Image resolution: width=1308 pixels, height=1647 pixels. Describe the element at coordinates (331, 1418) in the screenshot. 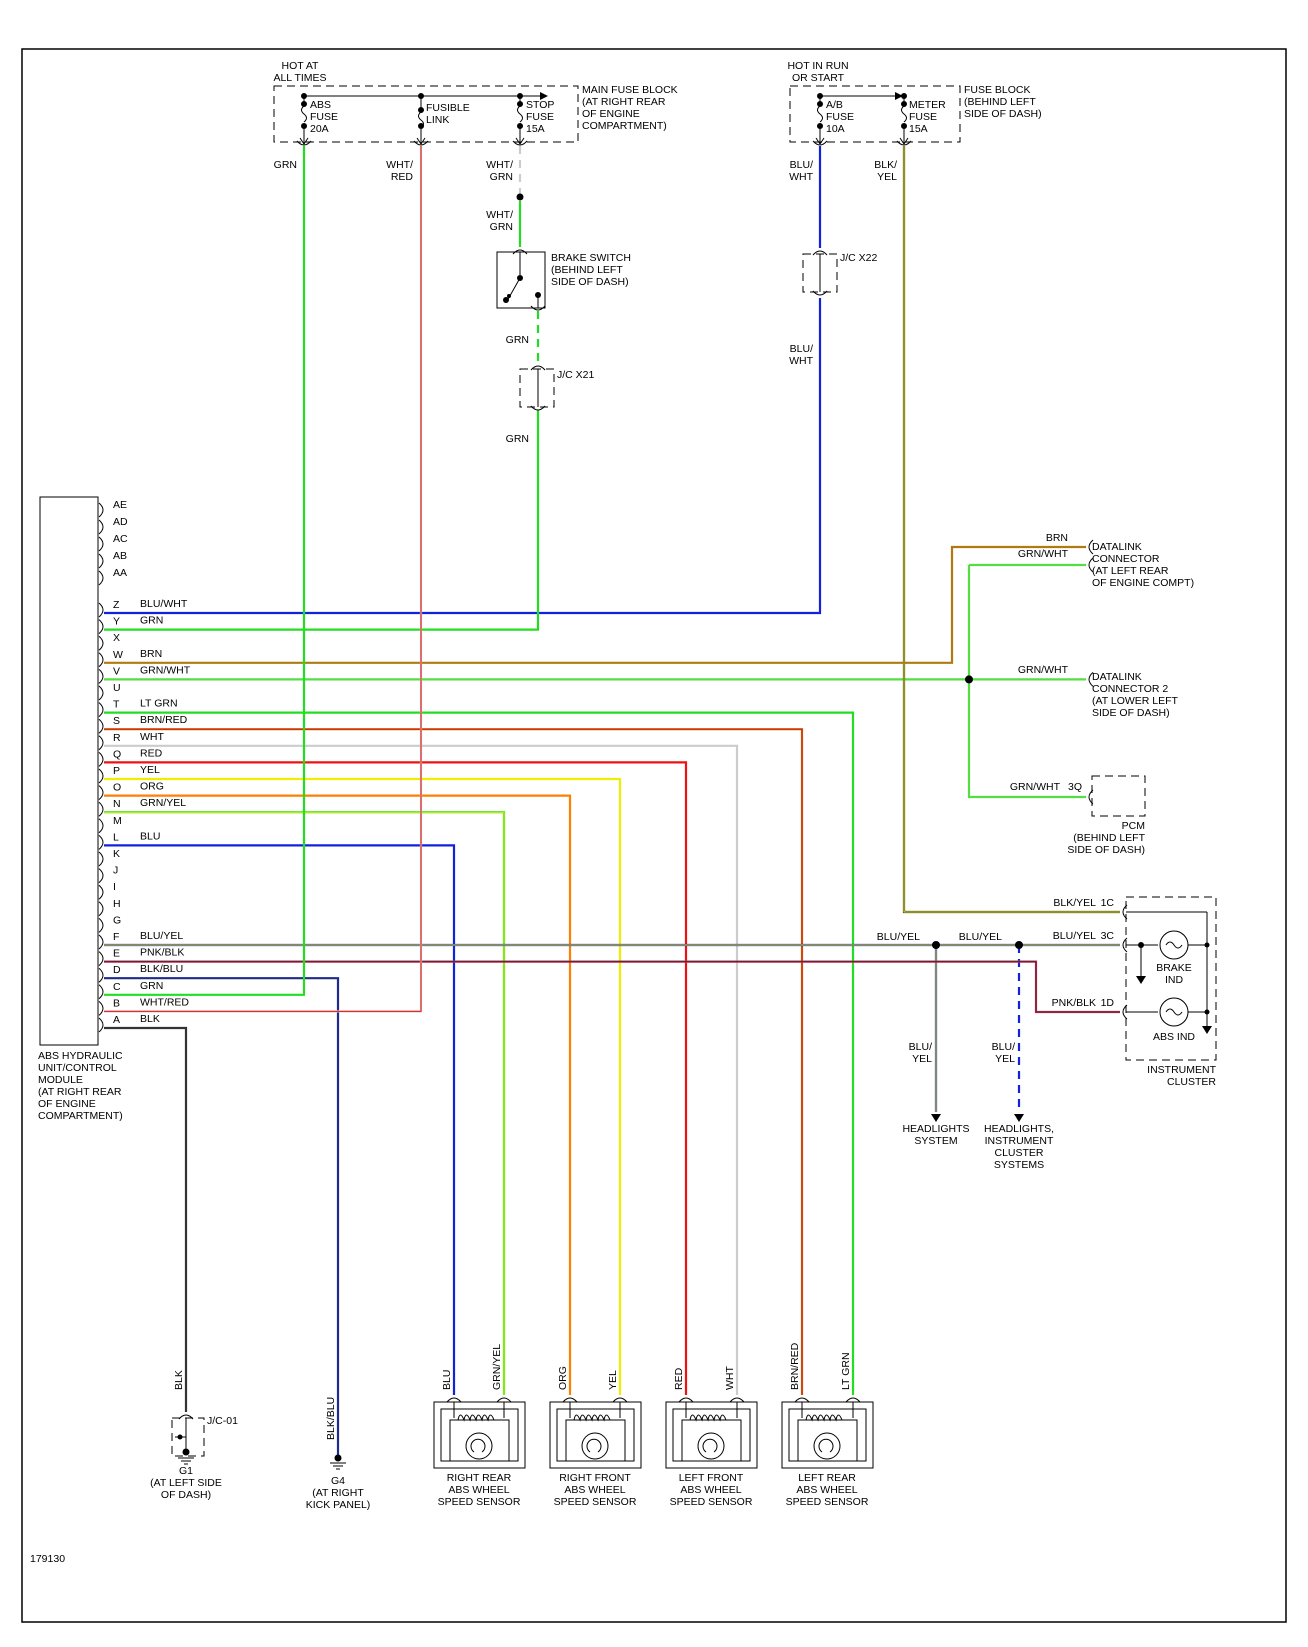

I see `ground-g4-wire-label: BLK/BLU` at that location.